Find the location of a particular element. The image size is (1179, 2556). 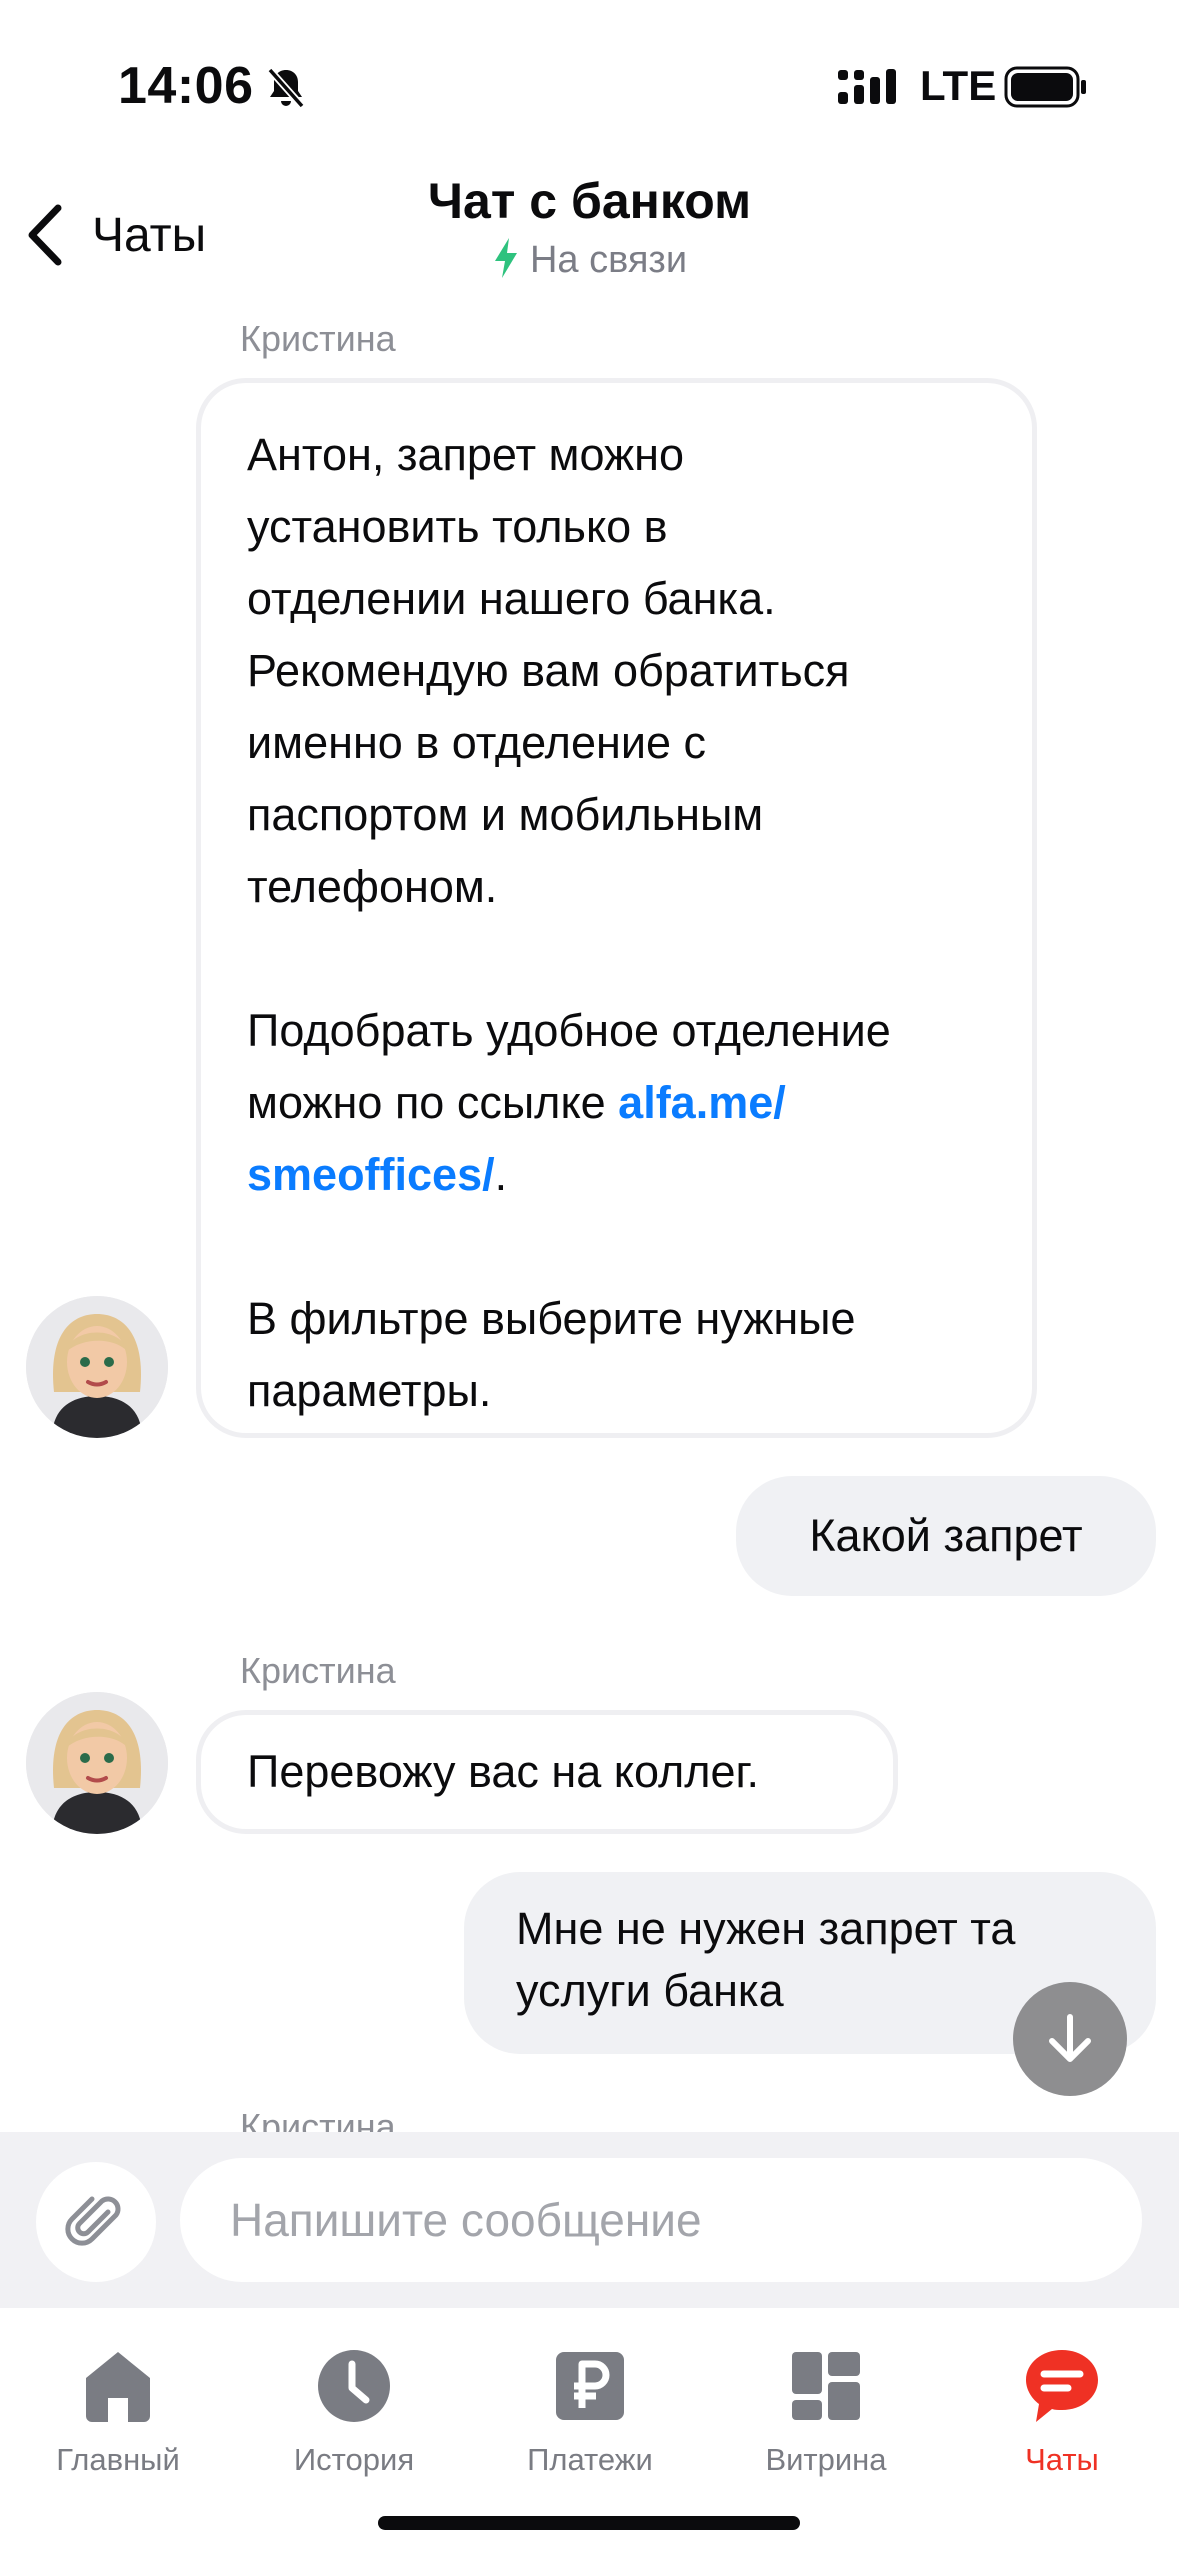

arrow-down-icon is located at coordinates (1070, 2038).